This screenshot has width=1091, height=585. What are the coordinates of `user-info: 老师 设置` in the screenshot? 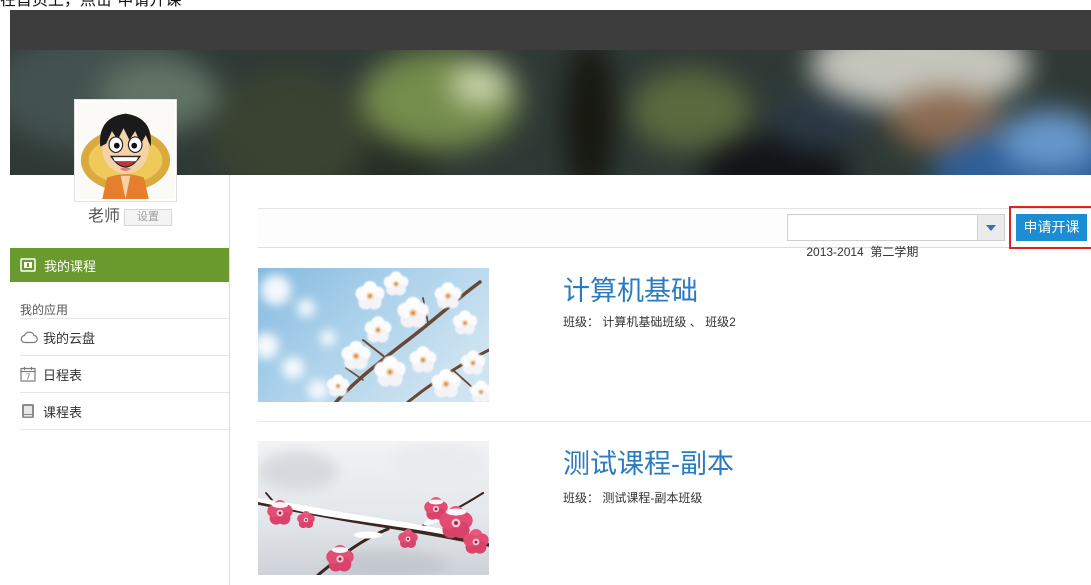 It's located at (130, 217).